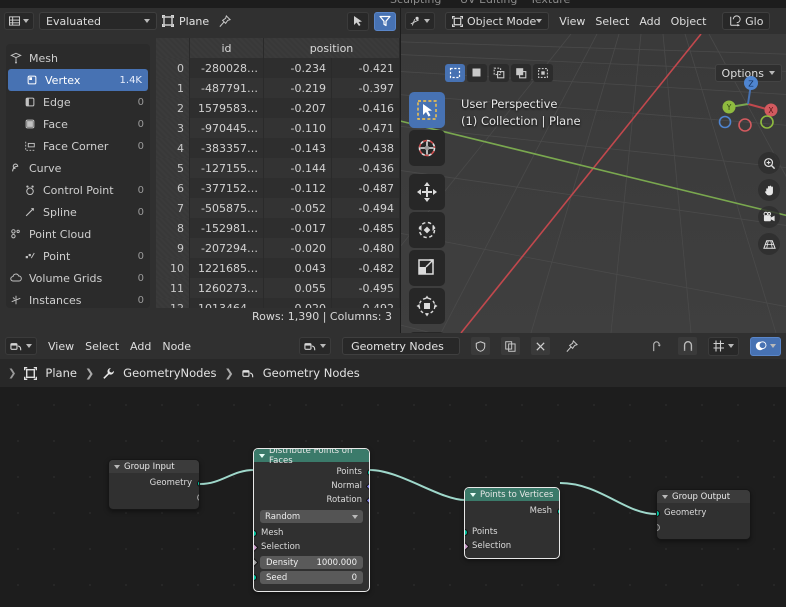 This screenshot has height=607, width=786. Describe the element at coordinates (401, 346) in the screenshot. I see `node-group-name-field: Geometry Nodes` at that location.